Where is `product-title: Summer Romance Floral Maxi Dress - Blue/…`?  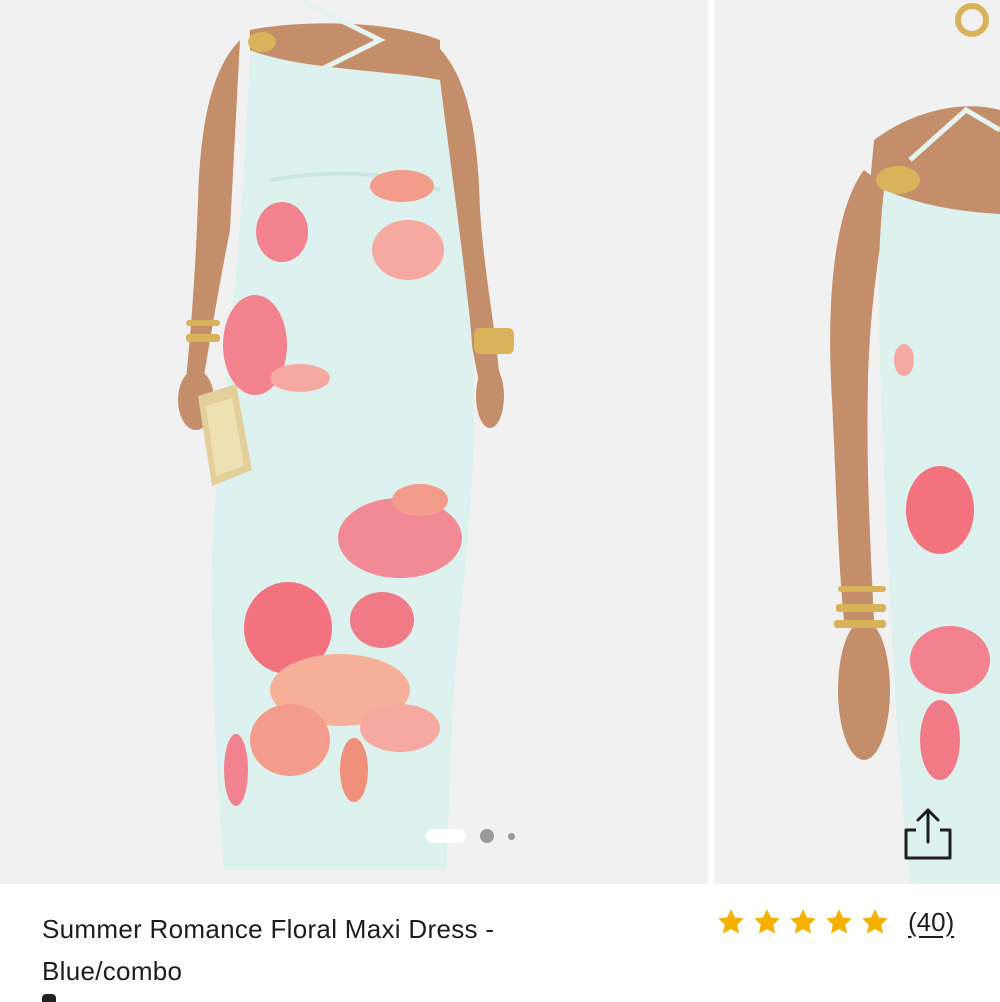 product-title: Summer Romance Floral Maxi Dress - Blue/… is located at coordinates (268, 950).